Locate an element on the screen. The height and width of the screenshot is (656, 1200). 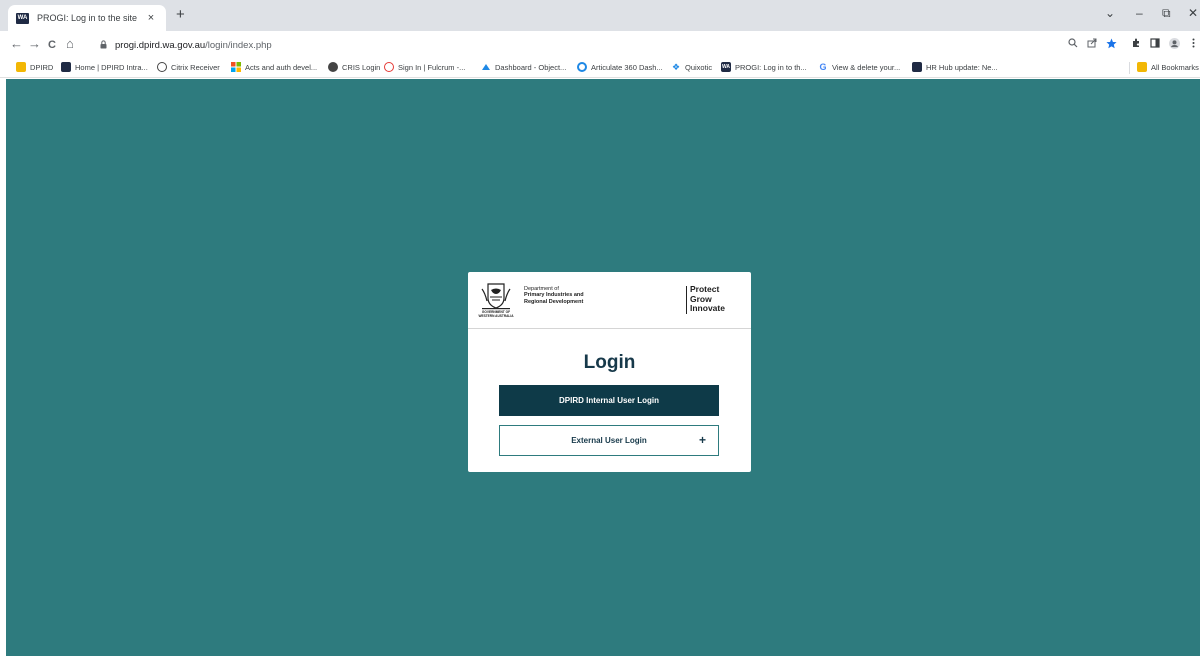
url-domain: progi.dpird.wa.gov.au is located at coordinates (160, 45).